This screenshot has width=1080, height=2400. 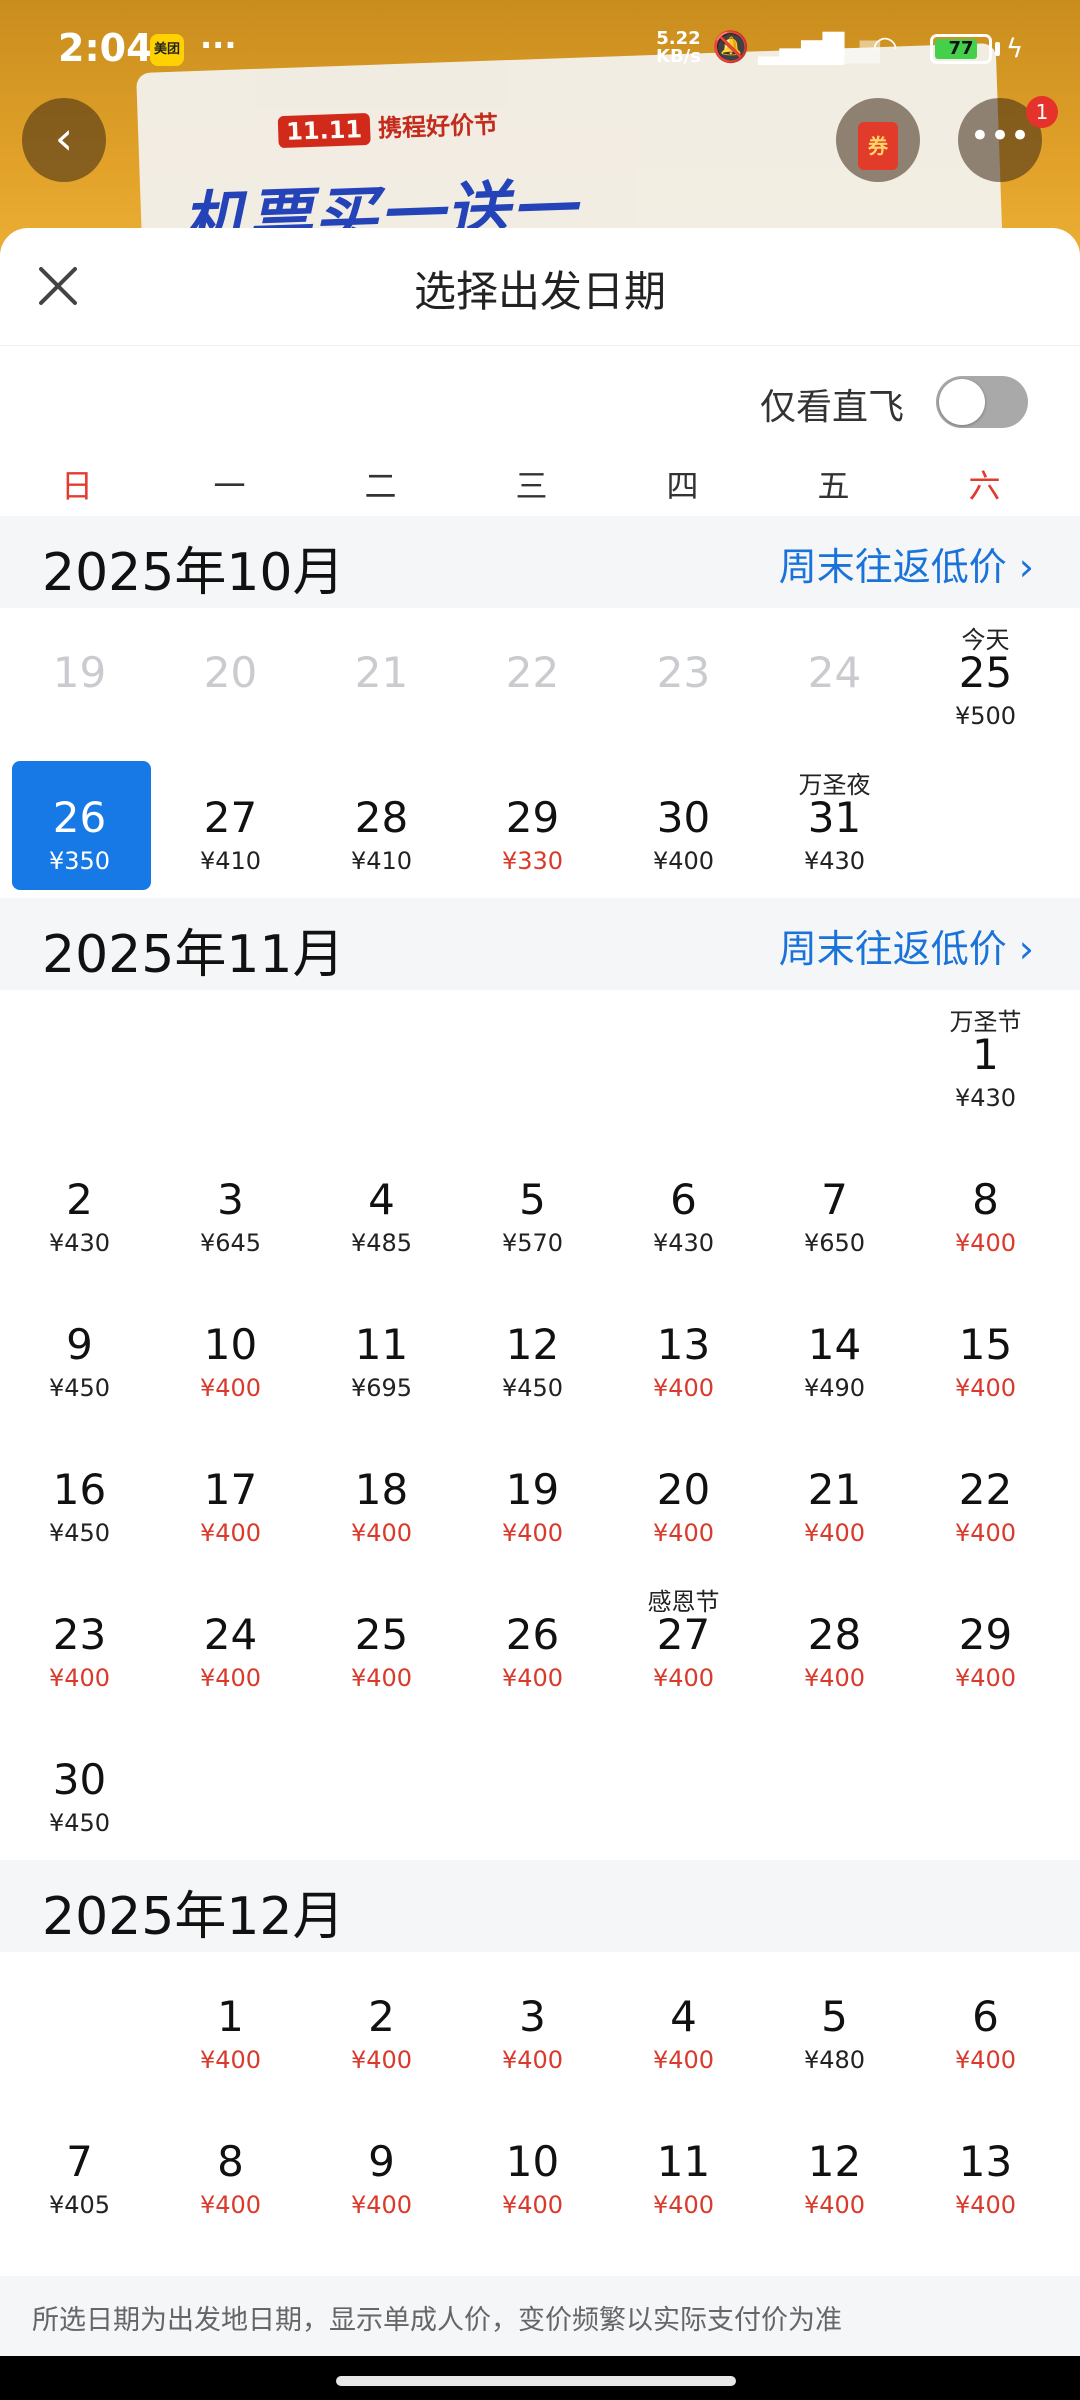 What do you see at coordinates (532, 1207) in the screenshot?
I see `date-cell: 5 ¥570` at bounding box center [532, 1207].